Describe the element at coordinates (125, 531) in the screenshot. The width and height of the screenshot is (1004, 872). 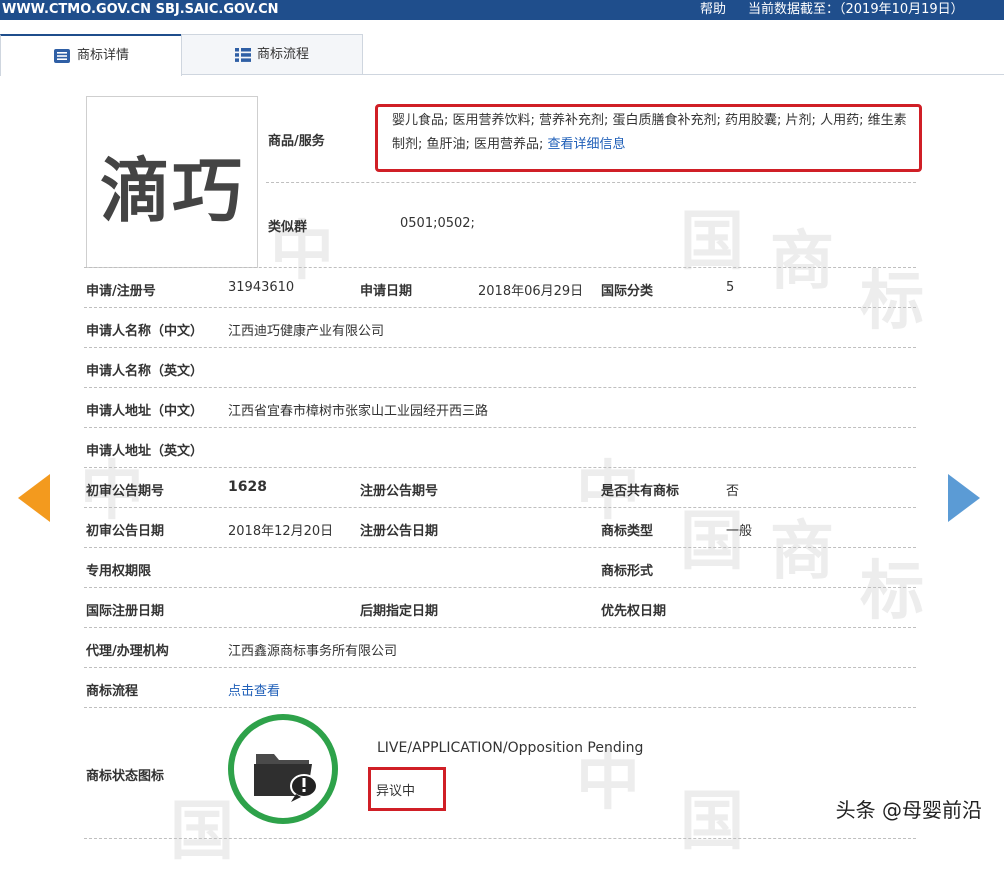
I see `prelim-date-label: 初审公告日期` at that location.